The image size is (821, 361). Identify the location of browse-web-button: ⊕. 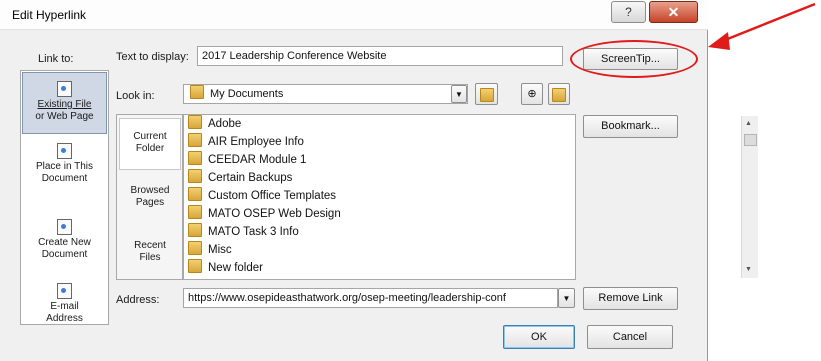
(532, 94).